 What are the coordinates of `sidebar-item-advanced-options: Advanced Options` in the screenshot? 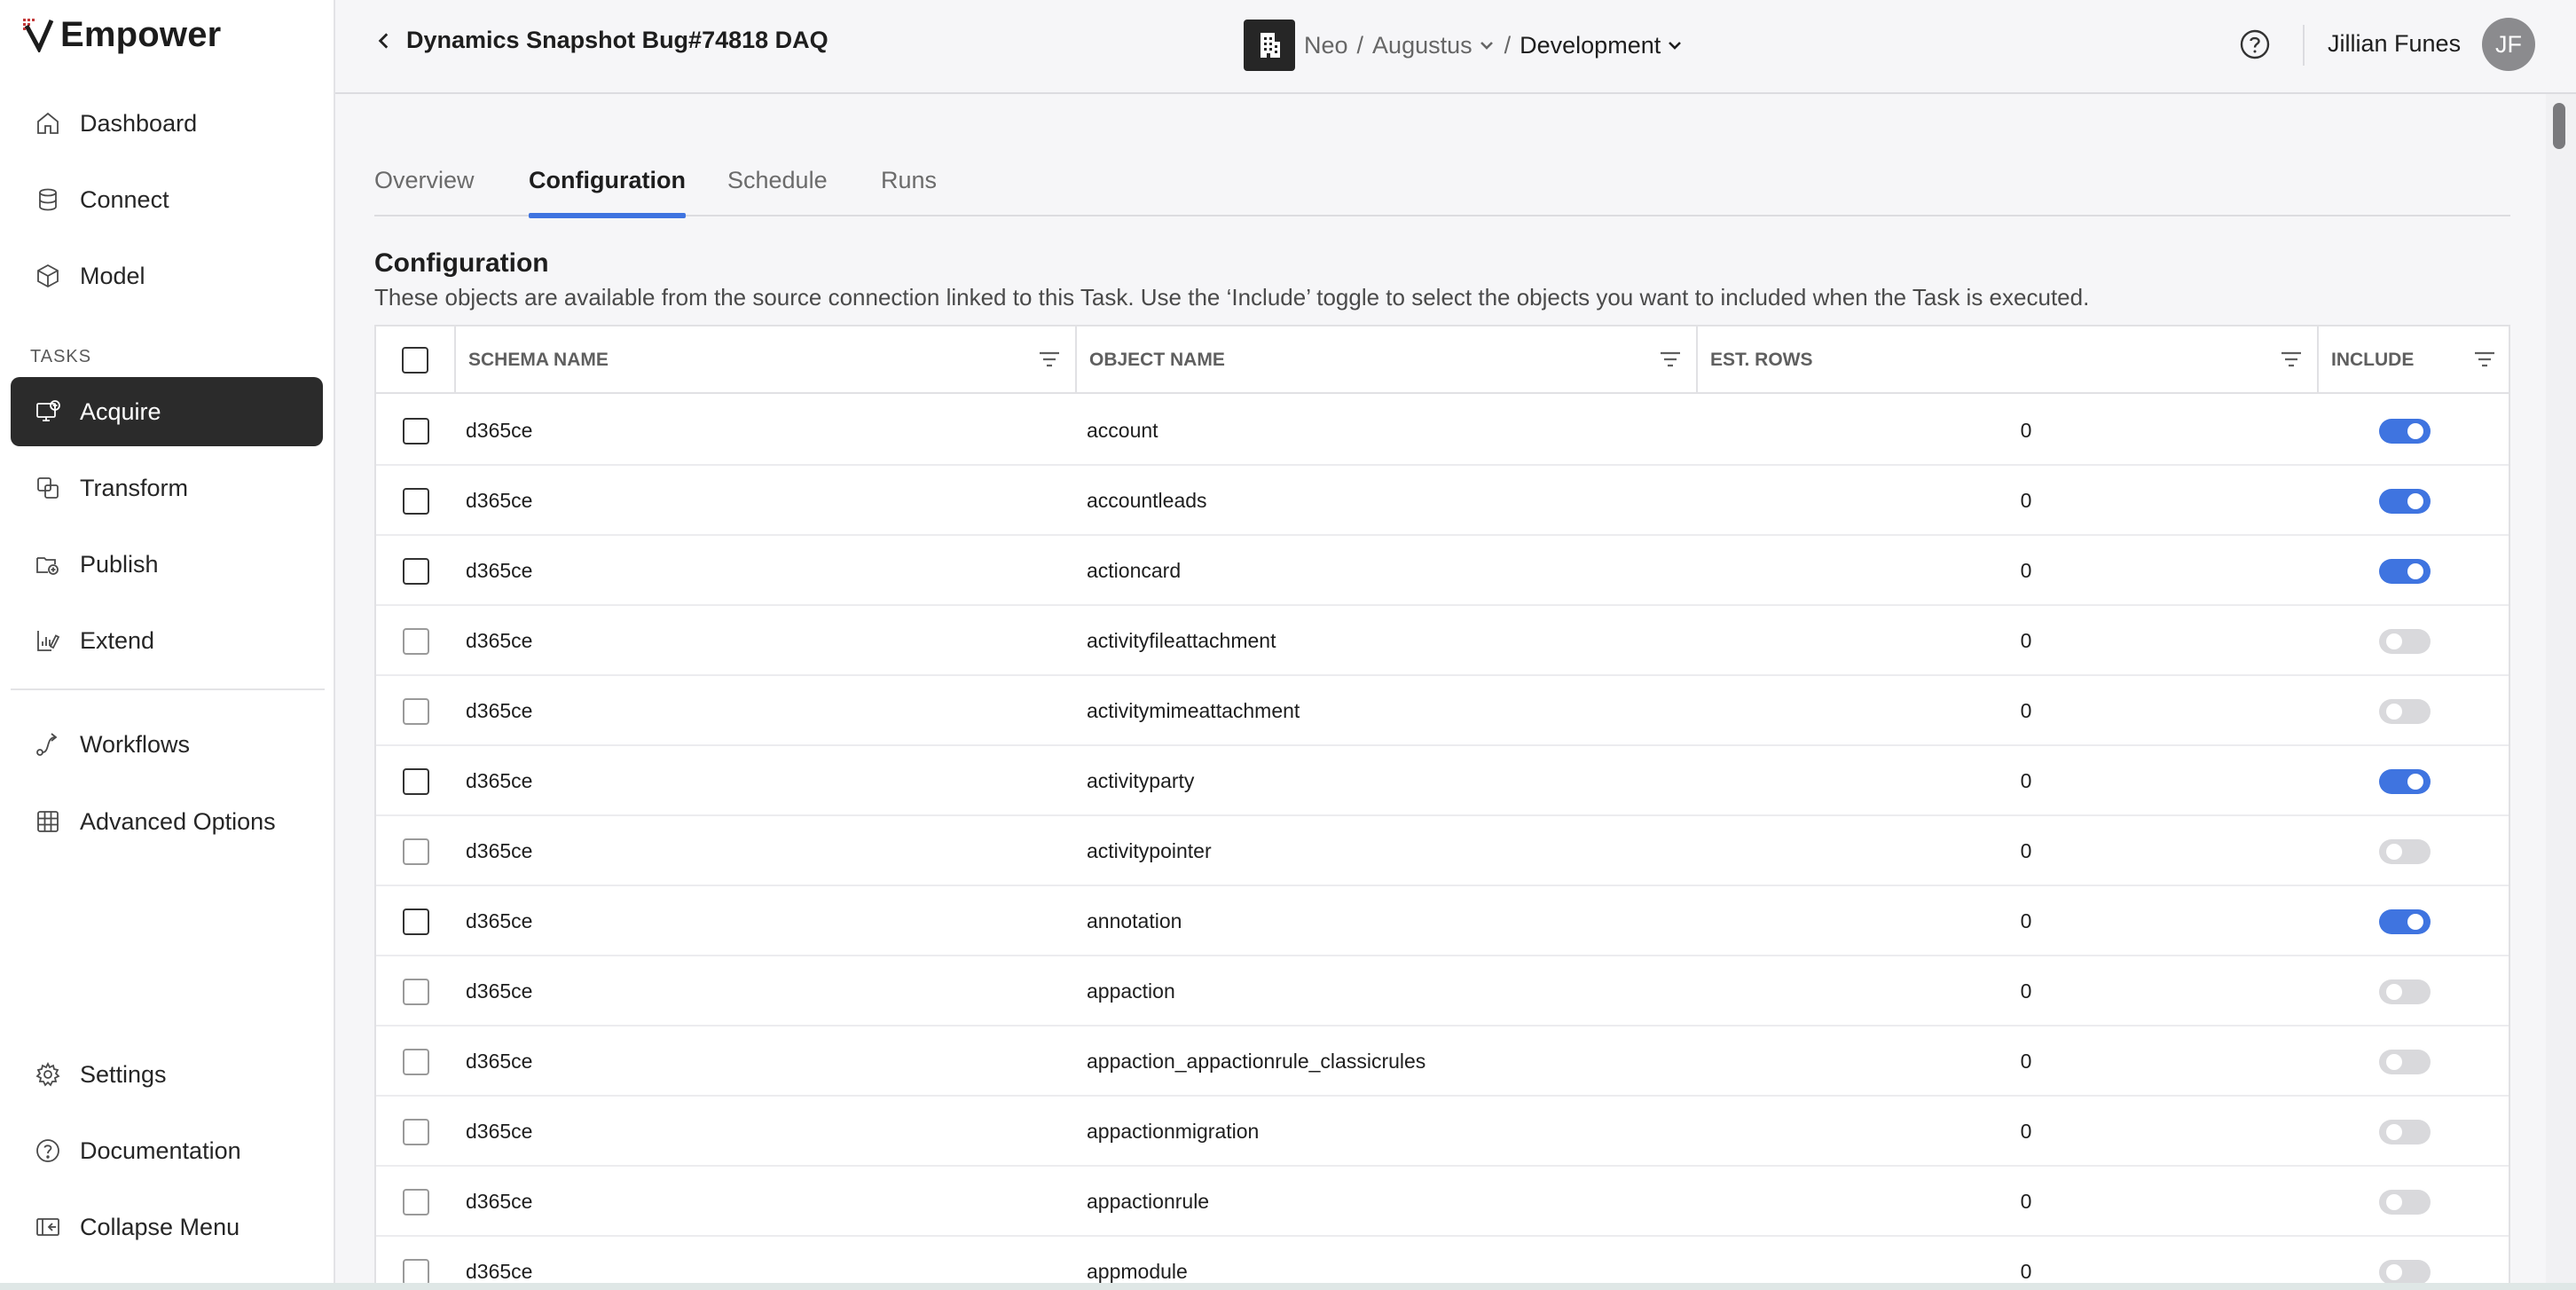 It's located at (167, 821).